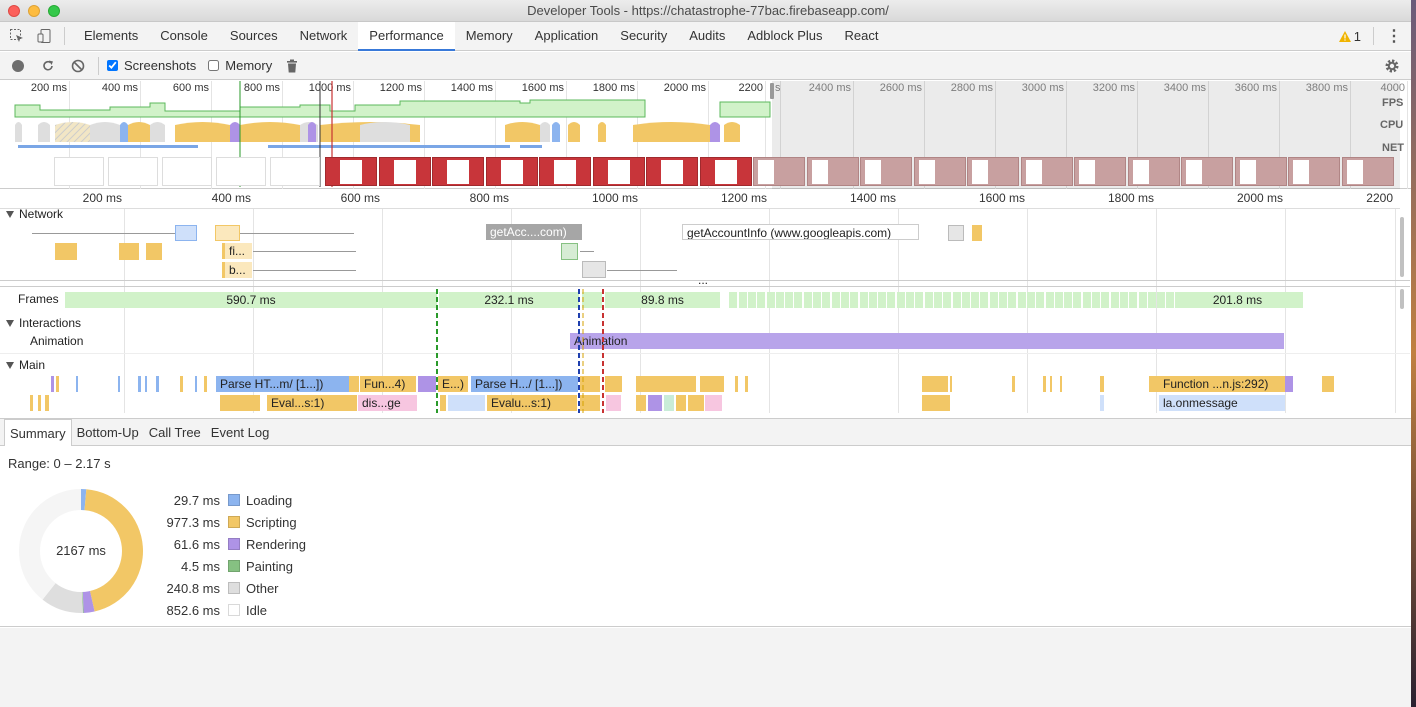  What do you see at coordinates (175, 432) in the screenshot?
I see `details-tab-call-tree: Call Tree` at bounding box center [175, 432].